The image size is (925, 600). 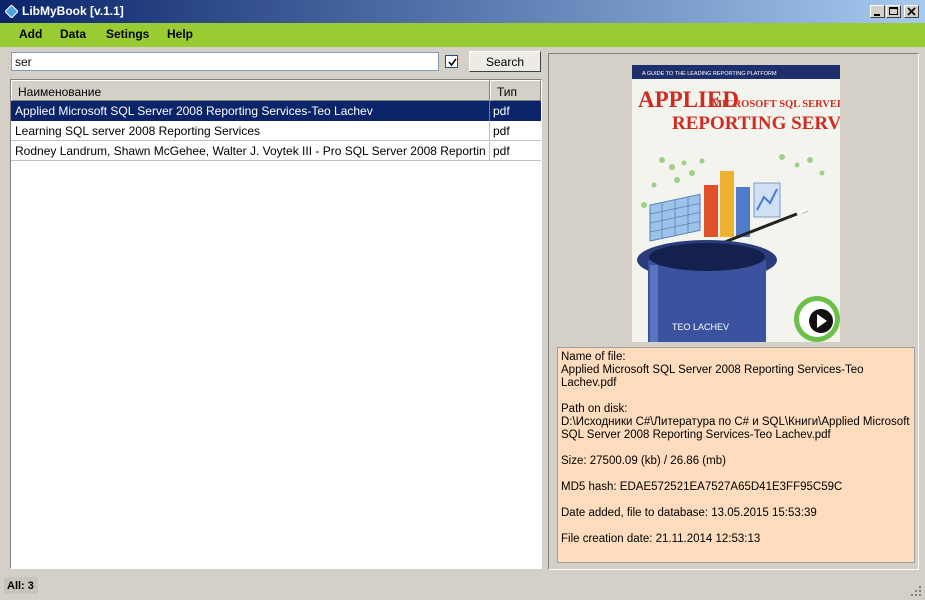 What do you see at coordinates (462, 586) in the screenshot?
I see `status-bar: All: 3` at bounding box center [462, 586].